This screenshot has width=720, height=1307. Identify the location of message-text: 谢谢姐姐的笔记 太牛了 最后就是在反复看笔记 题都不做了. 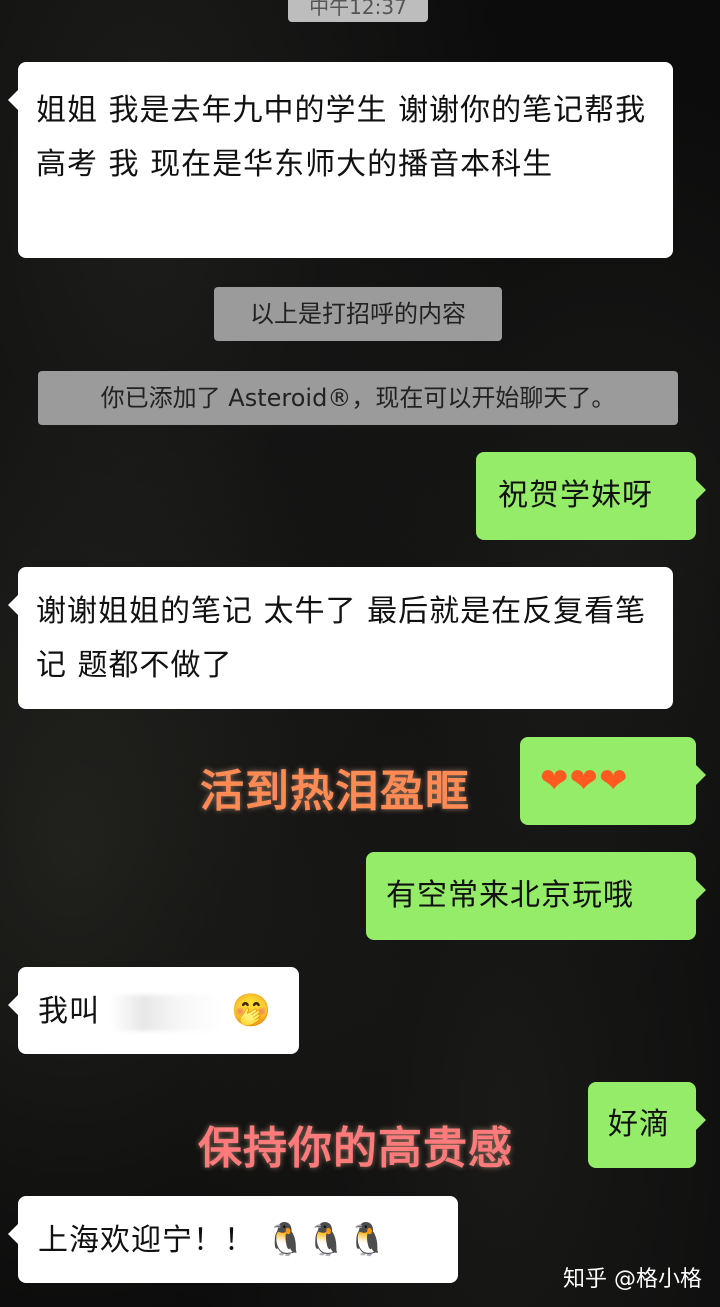
(341, 638).